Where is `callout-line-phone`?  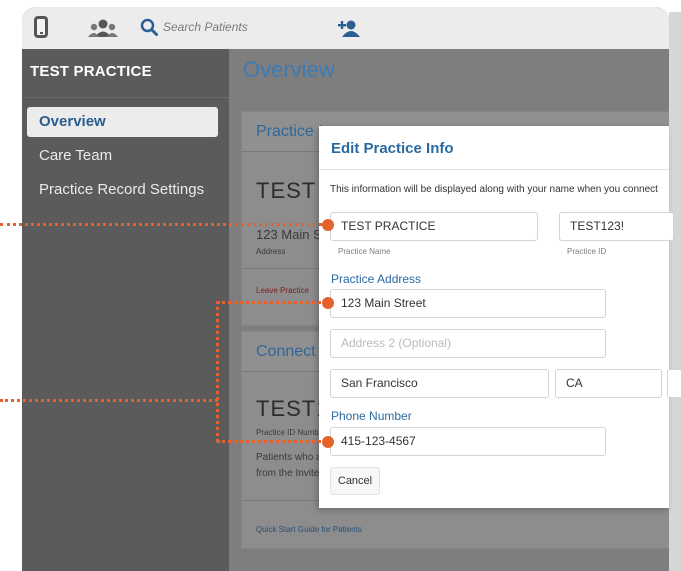
callout-line-phone is located at coordinates (269, 441).